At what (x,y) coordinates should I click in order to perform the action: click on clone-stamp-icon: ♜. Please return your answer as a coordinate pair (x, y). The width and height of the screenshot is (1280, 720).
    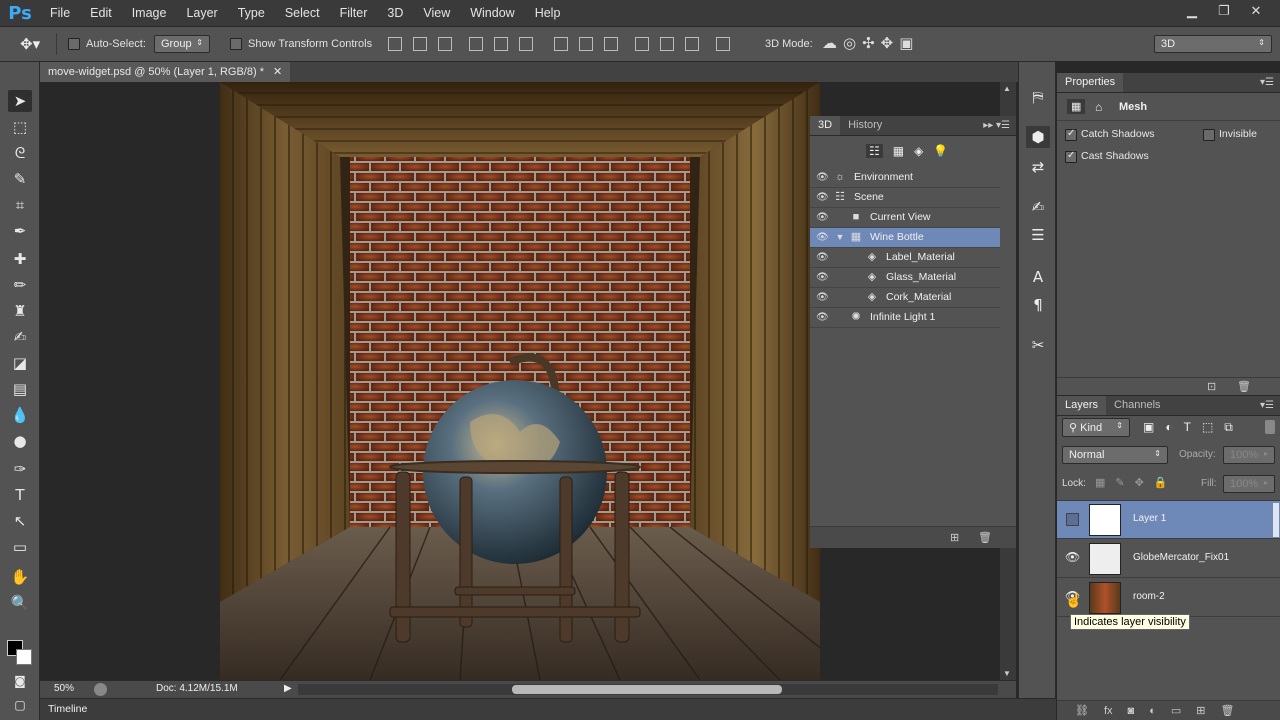
    Looking at the image, I should click on (20, 311).